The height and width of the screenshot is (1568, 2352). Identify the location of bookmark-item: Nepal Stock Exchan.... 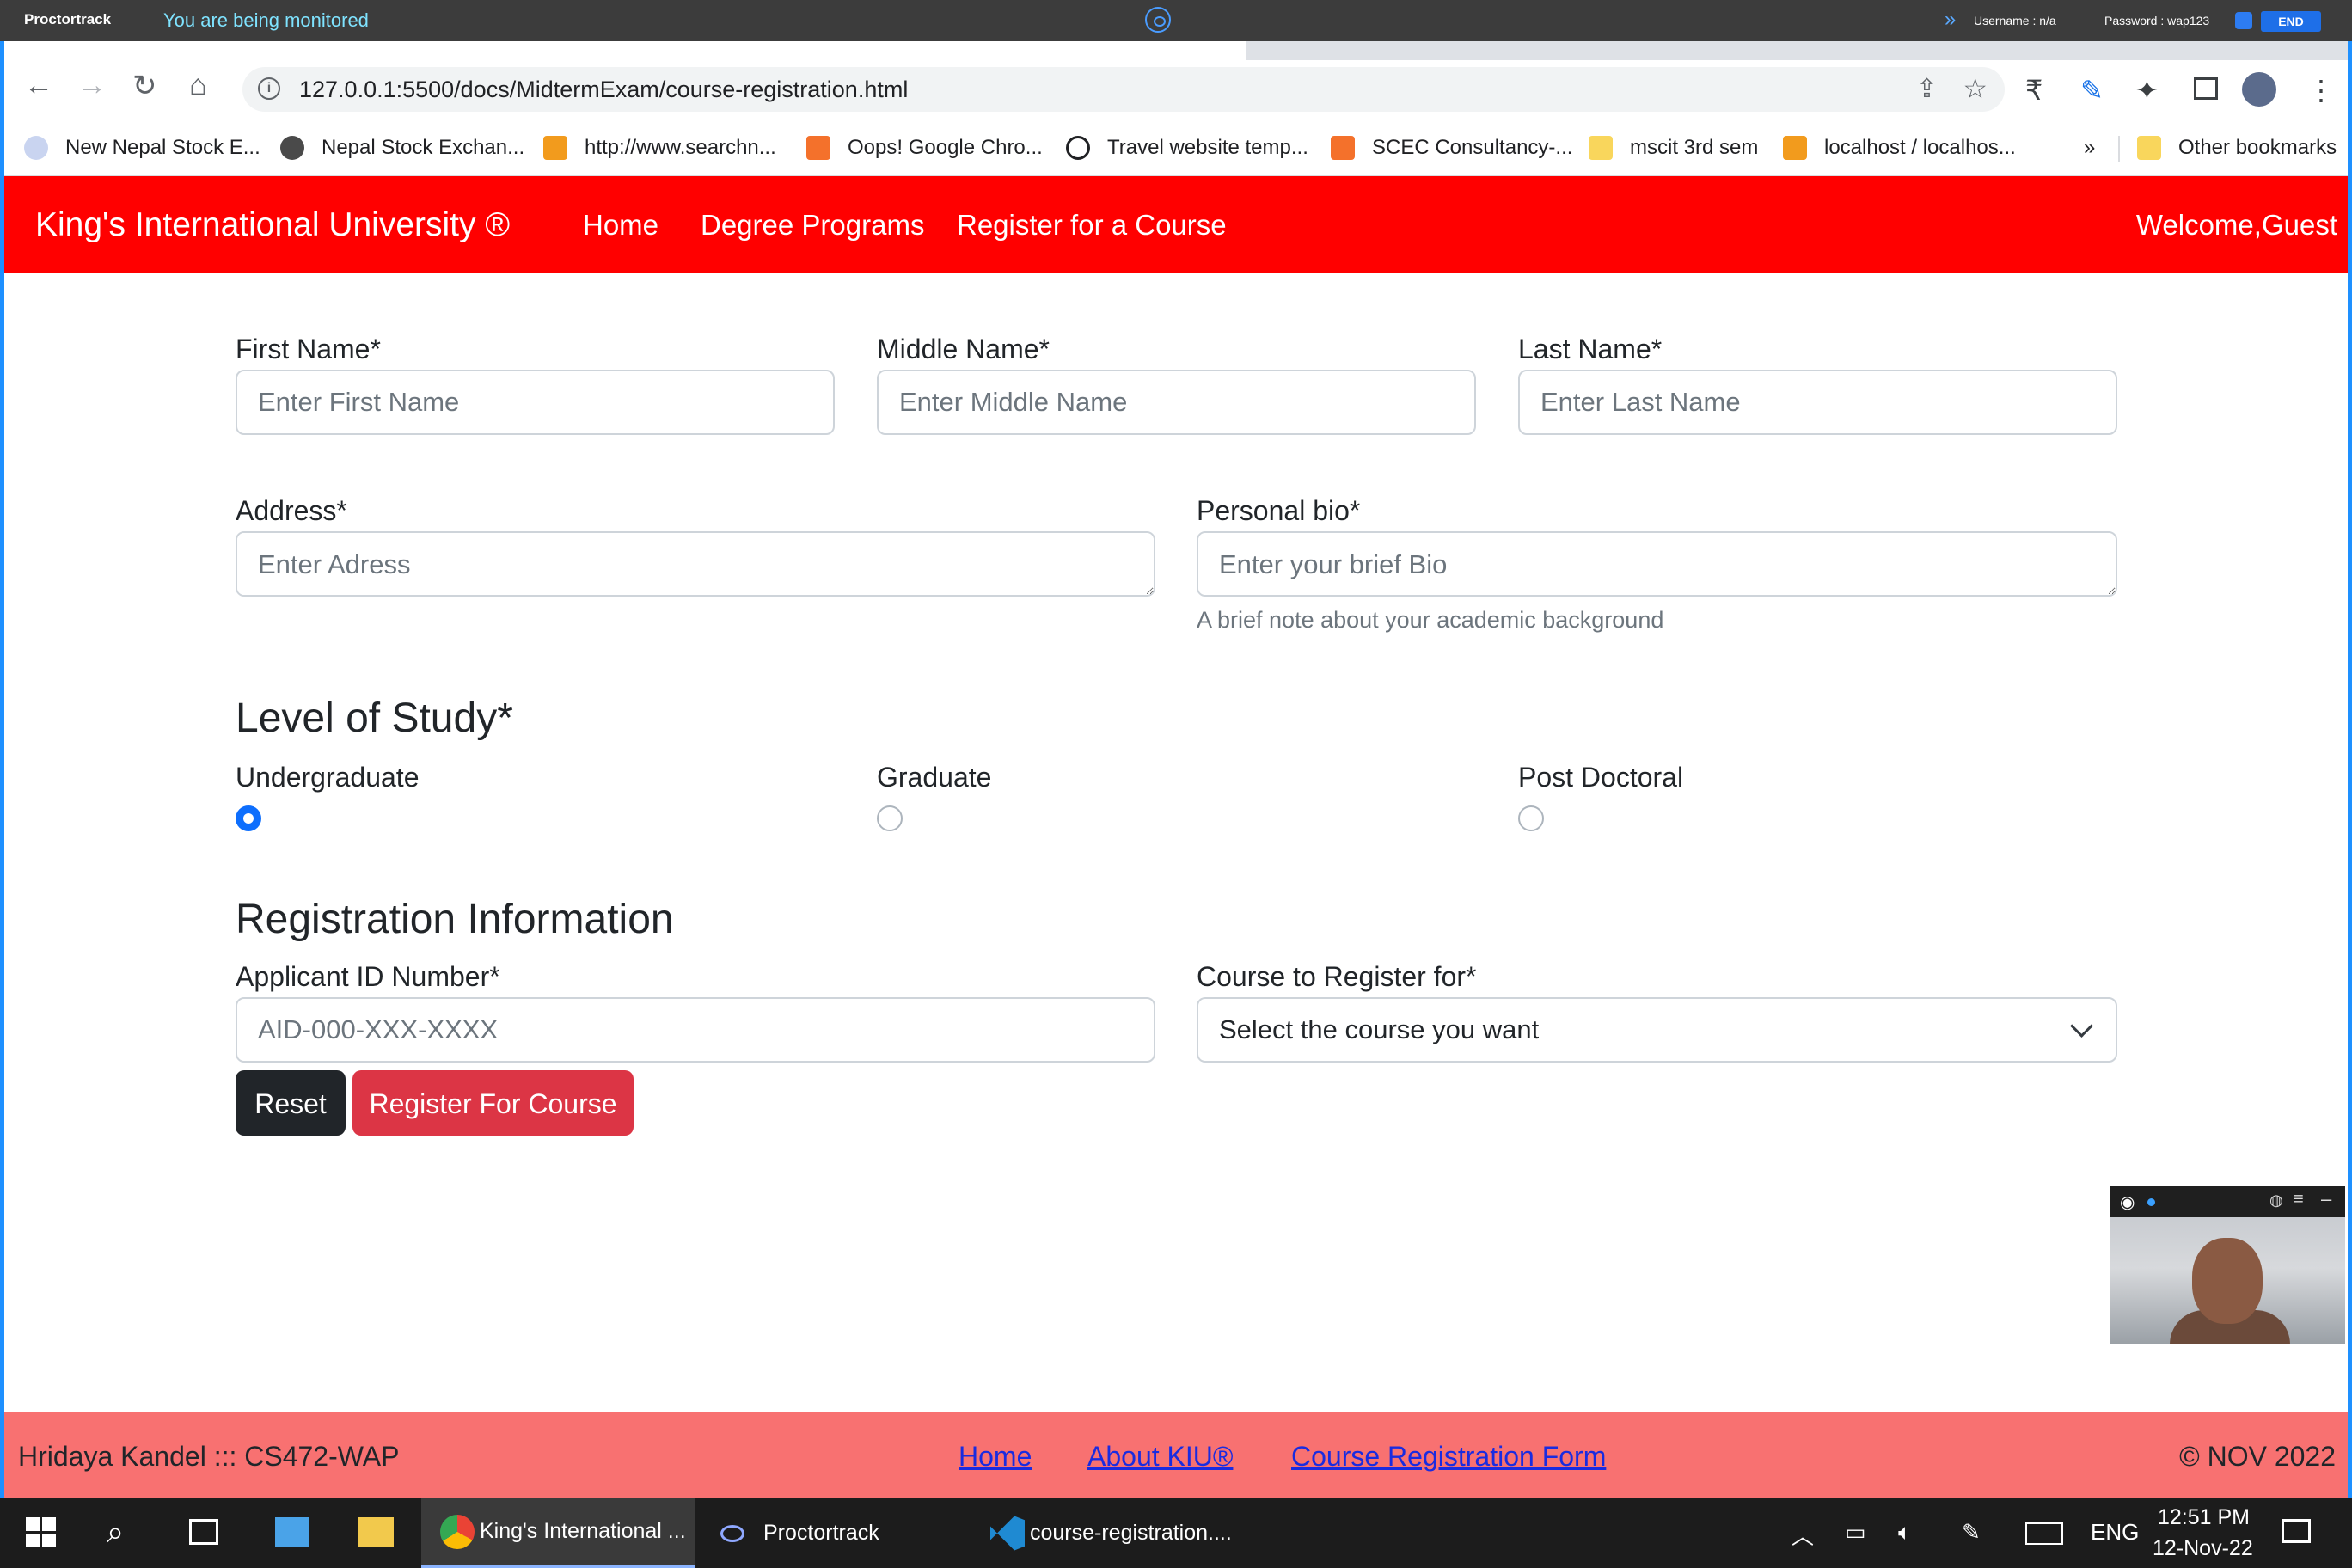
(402, 147).